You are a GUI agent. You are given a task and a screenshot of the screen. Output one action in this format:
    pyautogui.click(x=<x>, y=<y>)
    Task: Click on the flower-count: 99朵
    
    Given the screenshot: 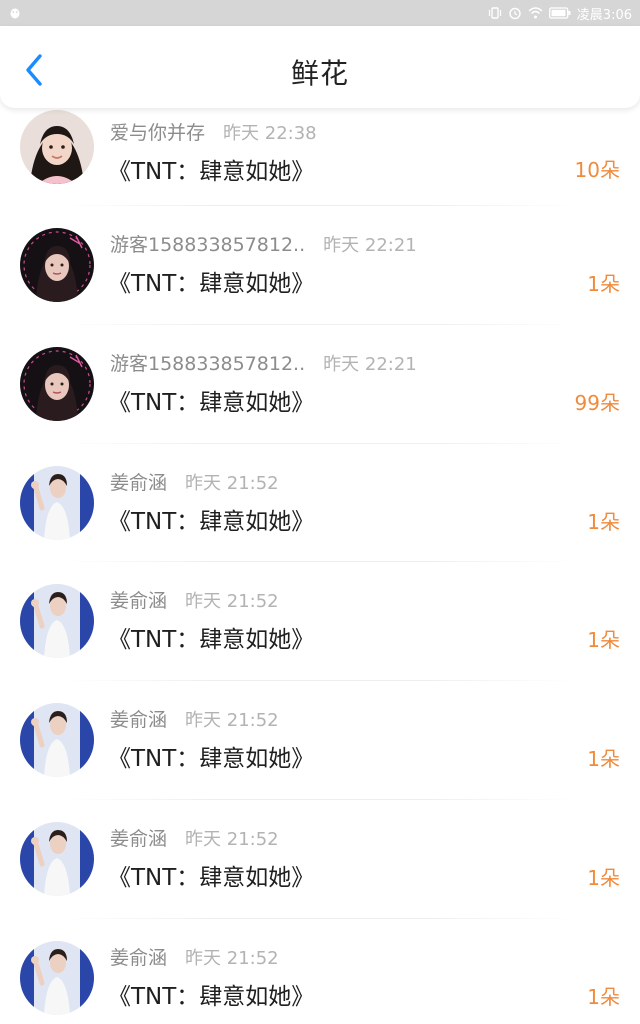 What is the action you would take?
    pyautogui.click(x=597, y=402)
    